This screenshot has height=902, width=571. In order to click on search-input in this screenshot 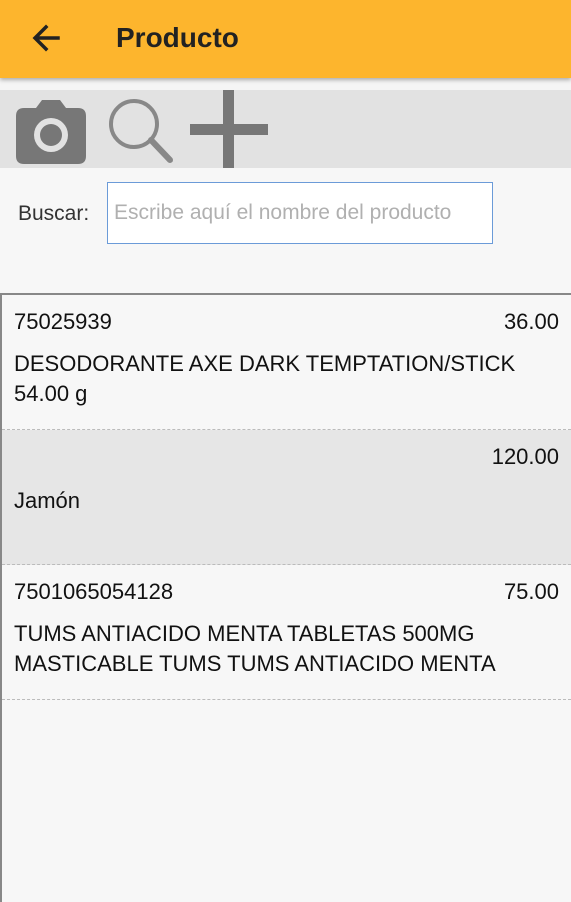, I will do `click(300, 213)`.